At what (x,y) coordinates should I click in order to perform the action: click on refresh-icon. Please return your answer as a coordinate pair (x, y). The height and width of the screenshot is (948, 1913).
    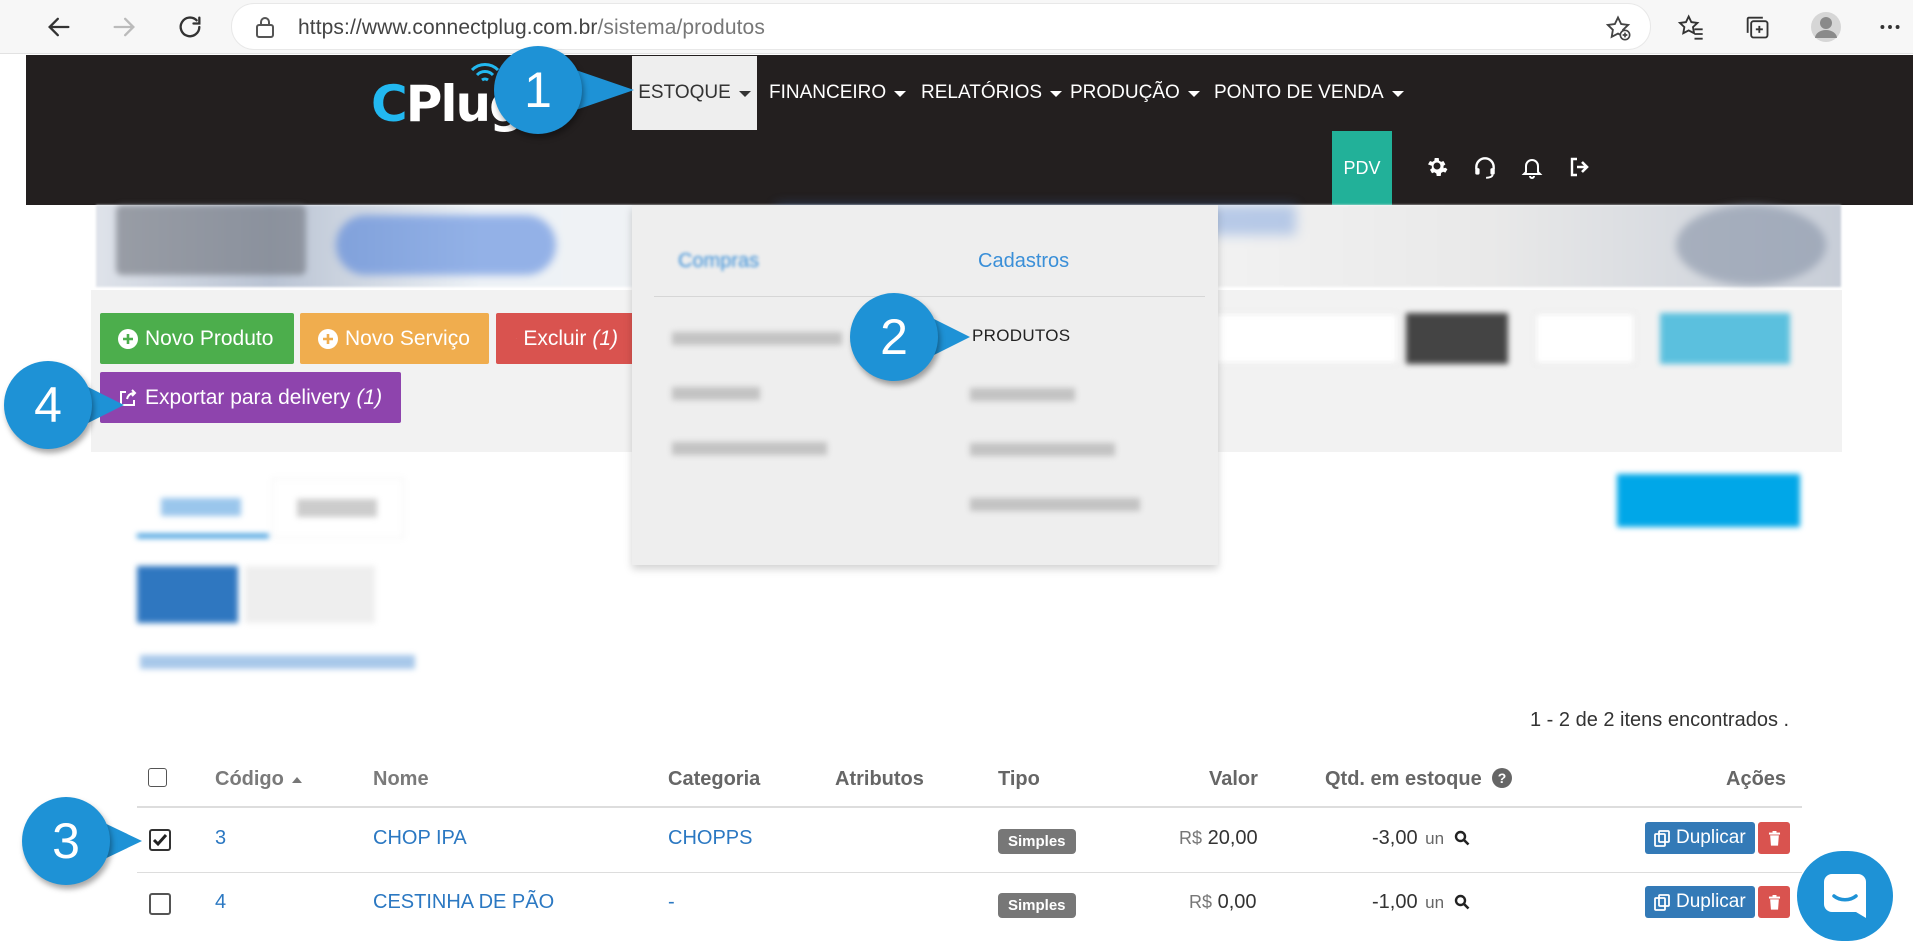
    Looking at the image, I should click on (190, 27).